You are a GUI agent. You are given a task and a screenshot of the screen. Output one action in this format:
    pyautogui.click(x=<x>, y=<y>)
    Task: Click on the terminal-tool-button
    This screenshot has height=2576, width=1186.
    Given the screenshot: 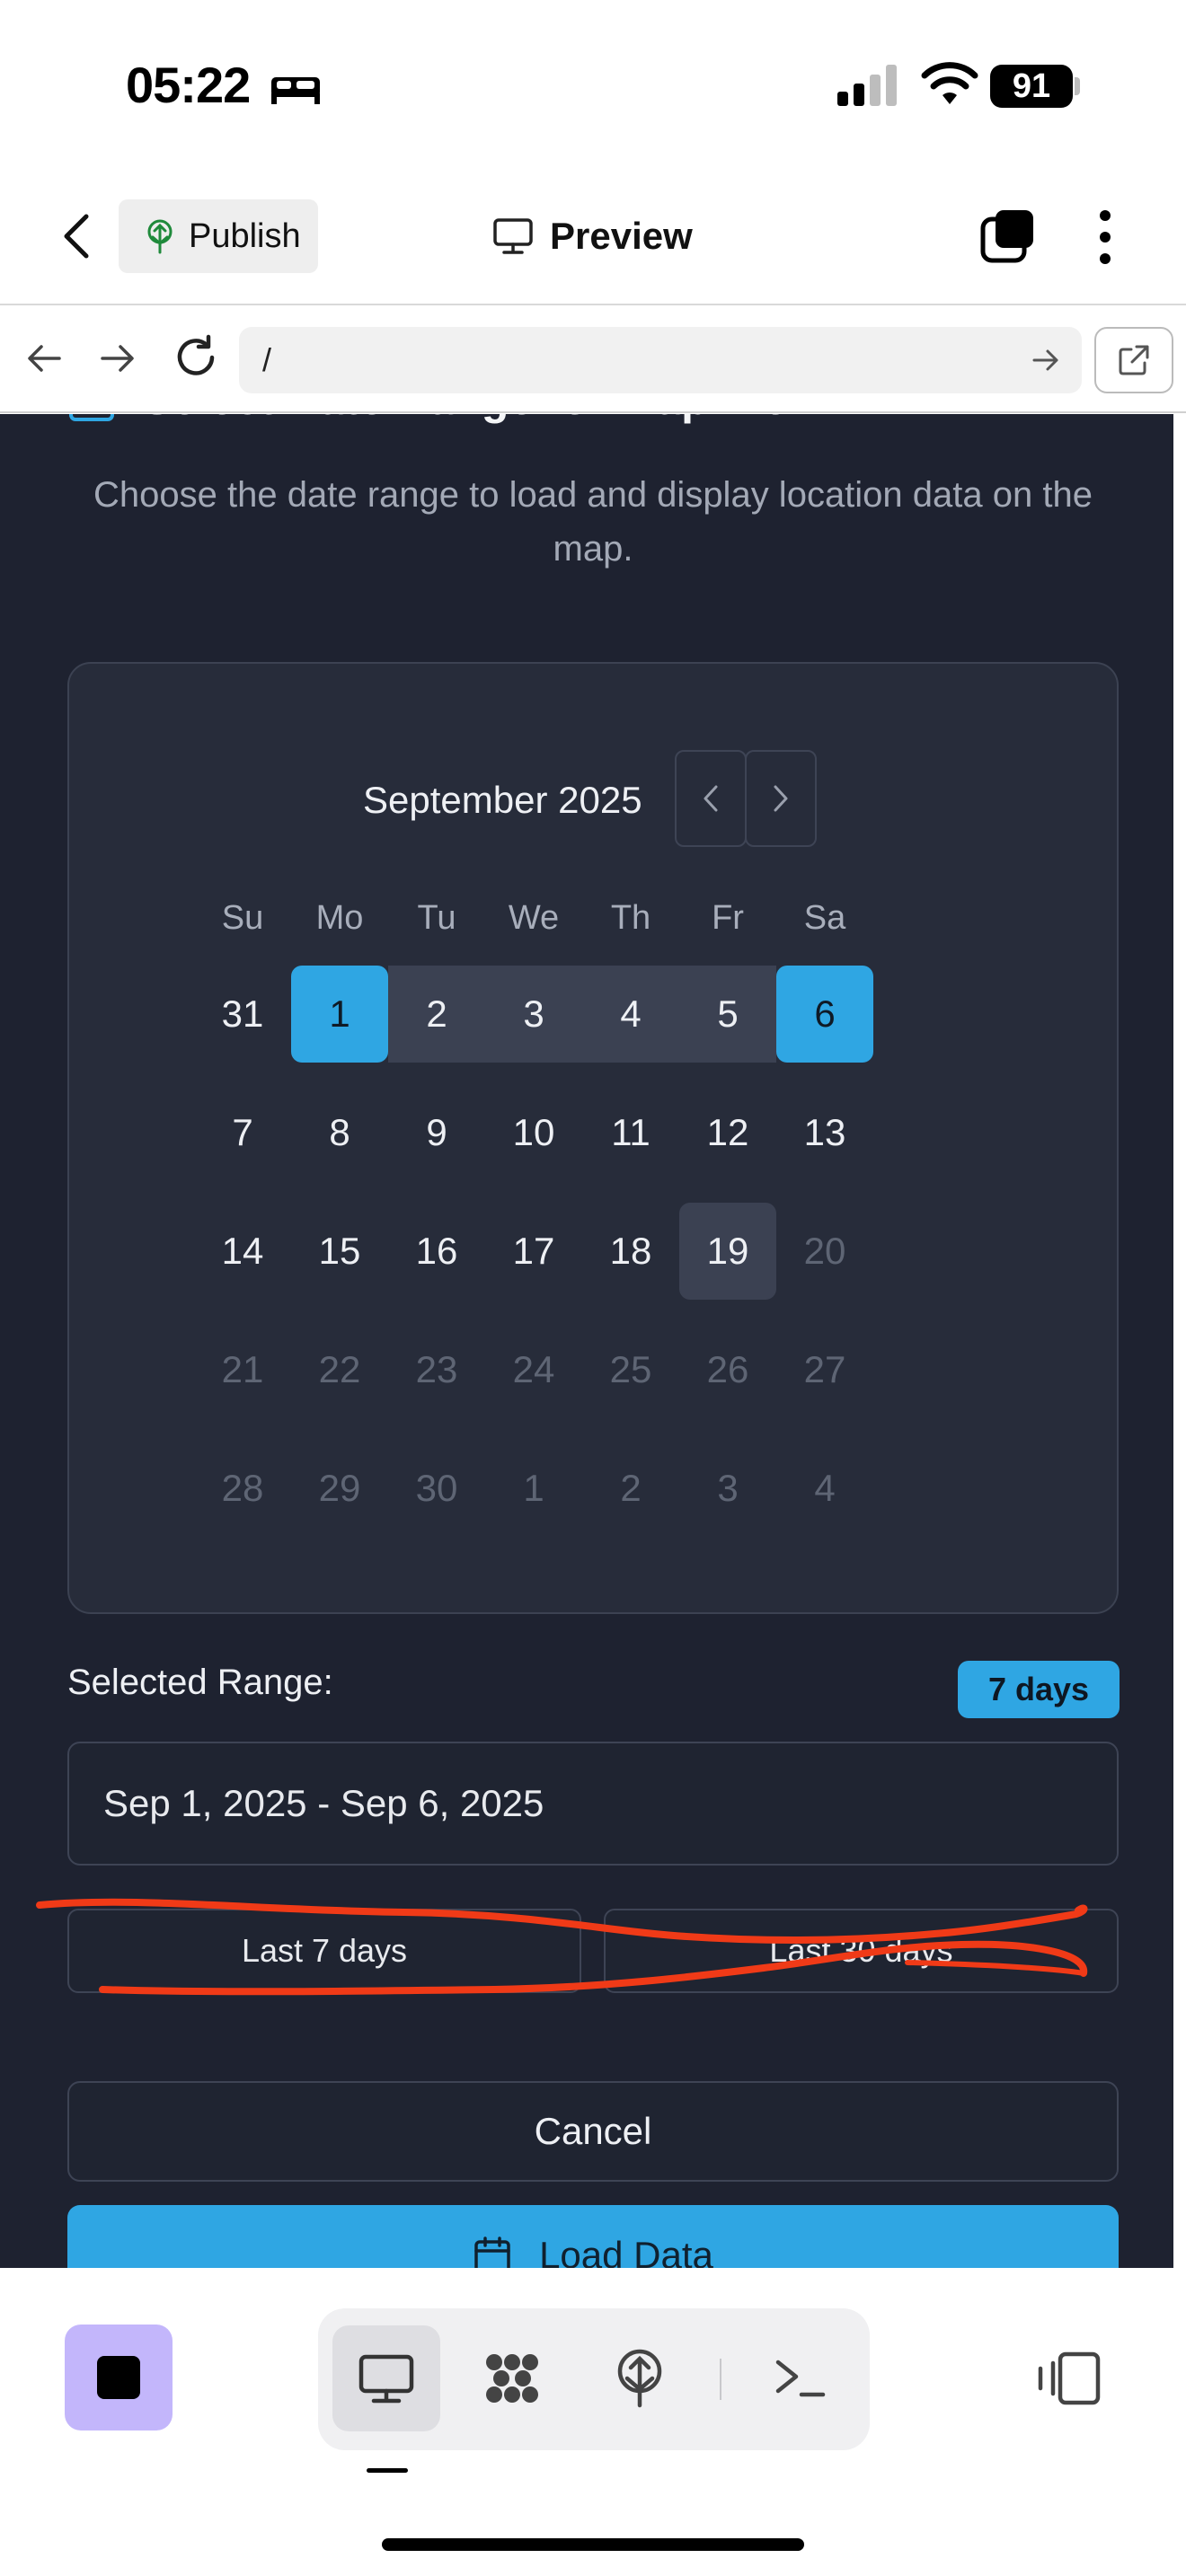 What is the action you would take?
    pyautogui.click(x=800, y=2378)
    